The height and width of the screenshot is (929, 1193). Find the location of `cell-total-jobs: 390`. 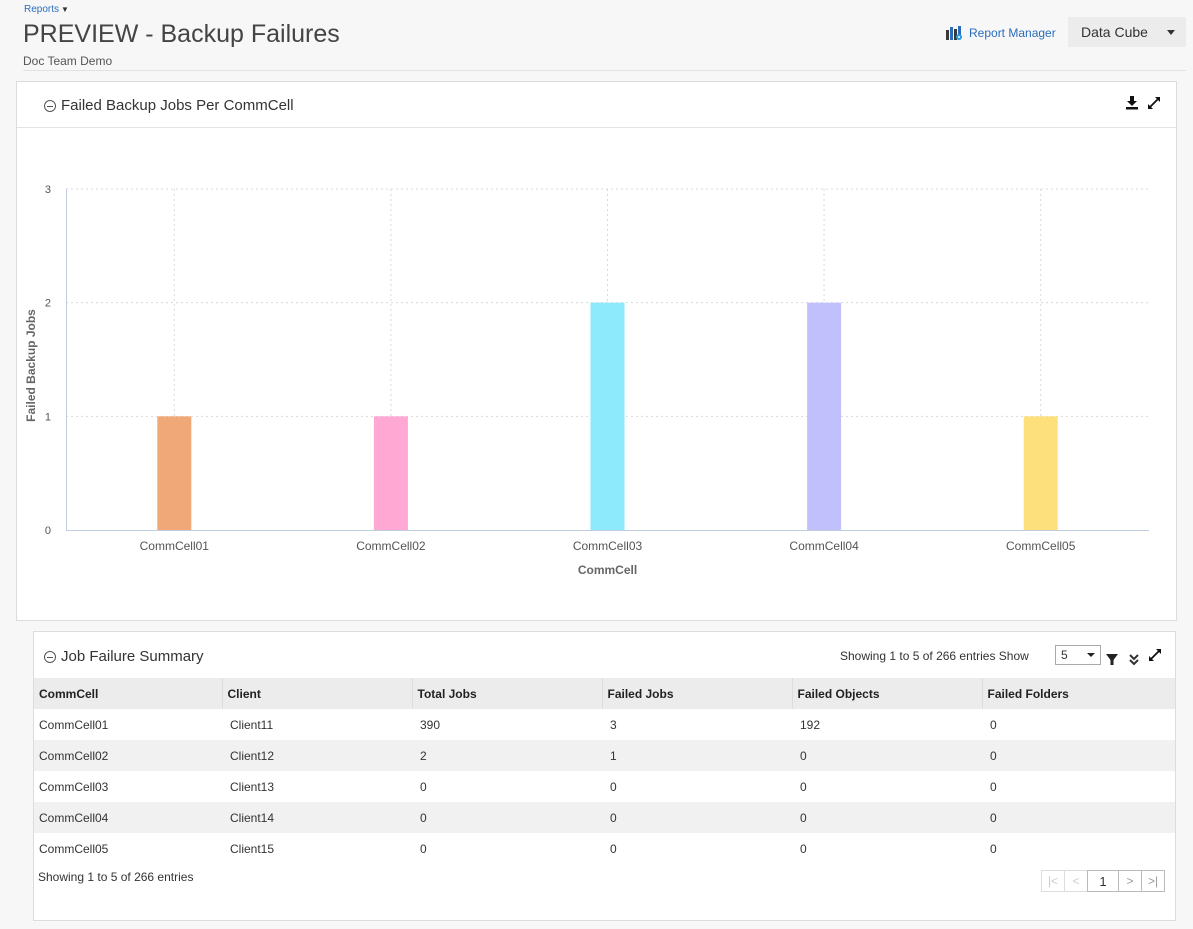

cell-total-jobs: 390 is located at coordinates (430, 724).